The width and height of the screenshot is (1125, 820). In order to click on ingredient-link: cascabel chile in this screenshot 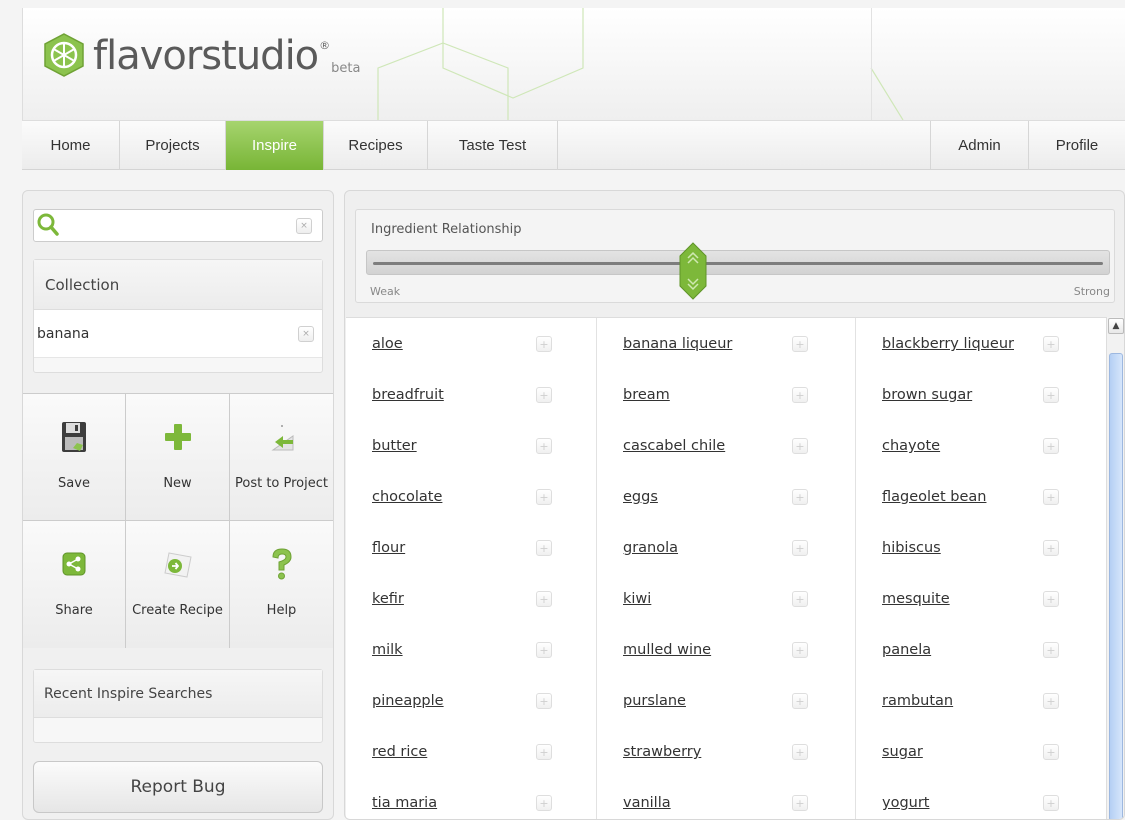, I will do `click(674, 446)`.